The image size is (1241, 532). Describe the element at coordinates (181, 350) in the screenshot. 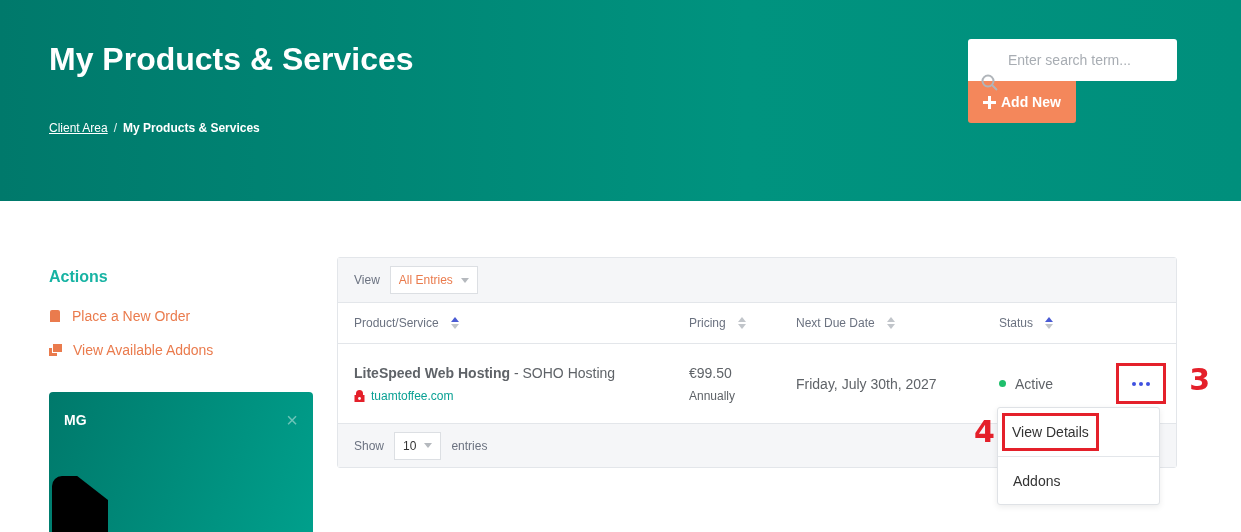

I see `sidebar-link: View Available Addons` at that location.